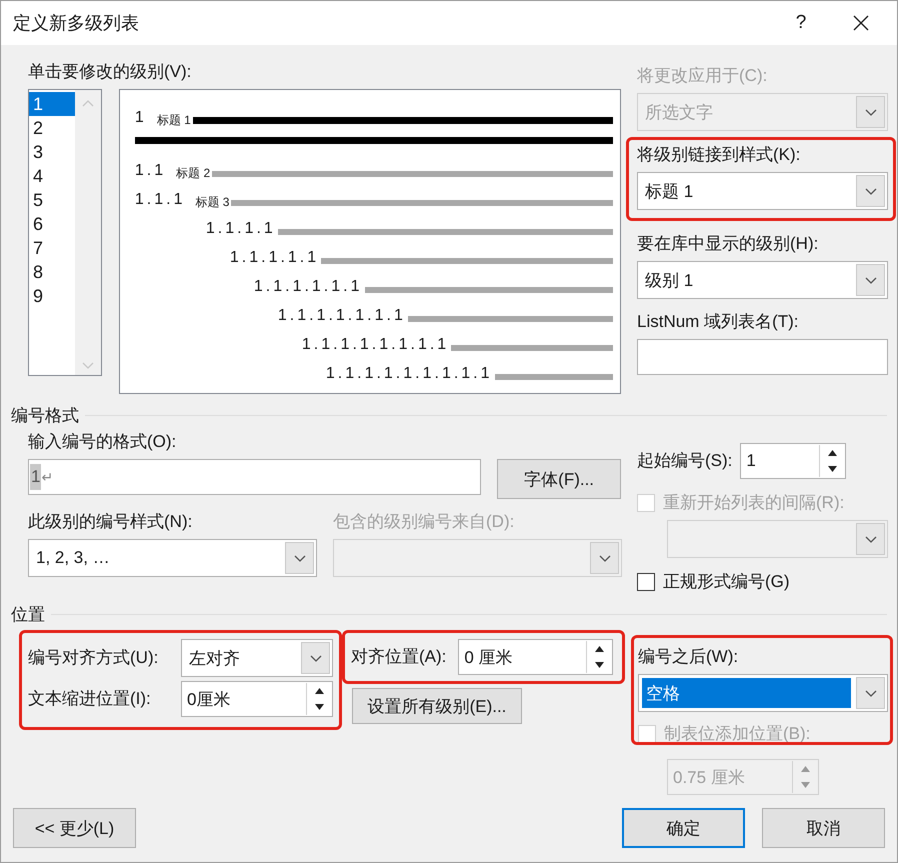 The height and width of the screenshot is (863, 898). What do you see at coordinates (173, 120) in the screenshot?
I see `style-name: 标题 1` at bounding box center [173, 120].